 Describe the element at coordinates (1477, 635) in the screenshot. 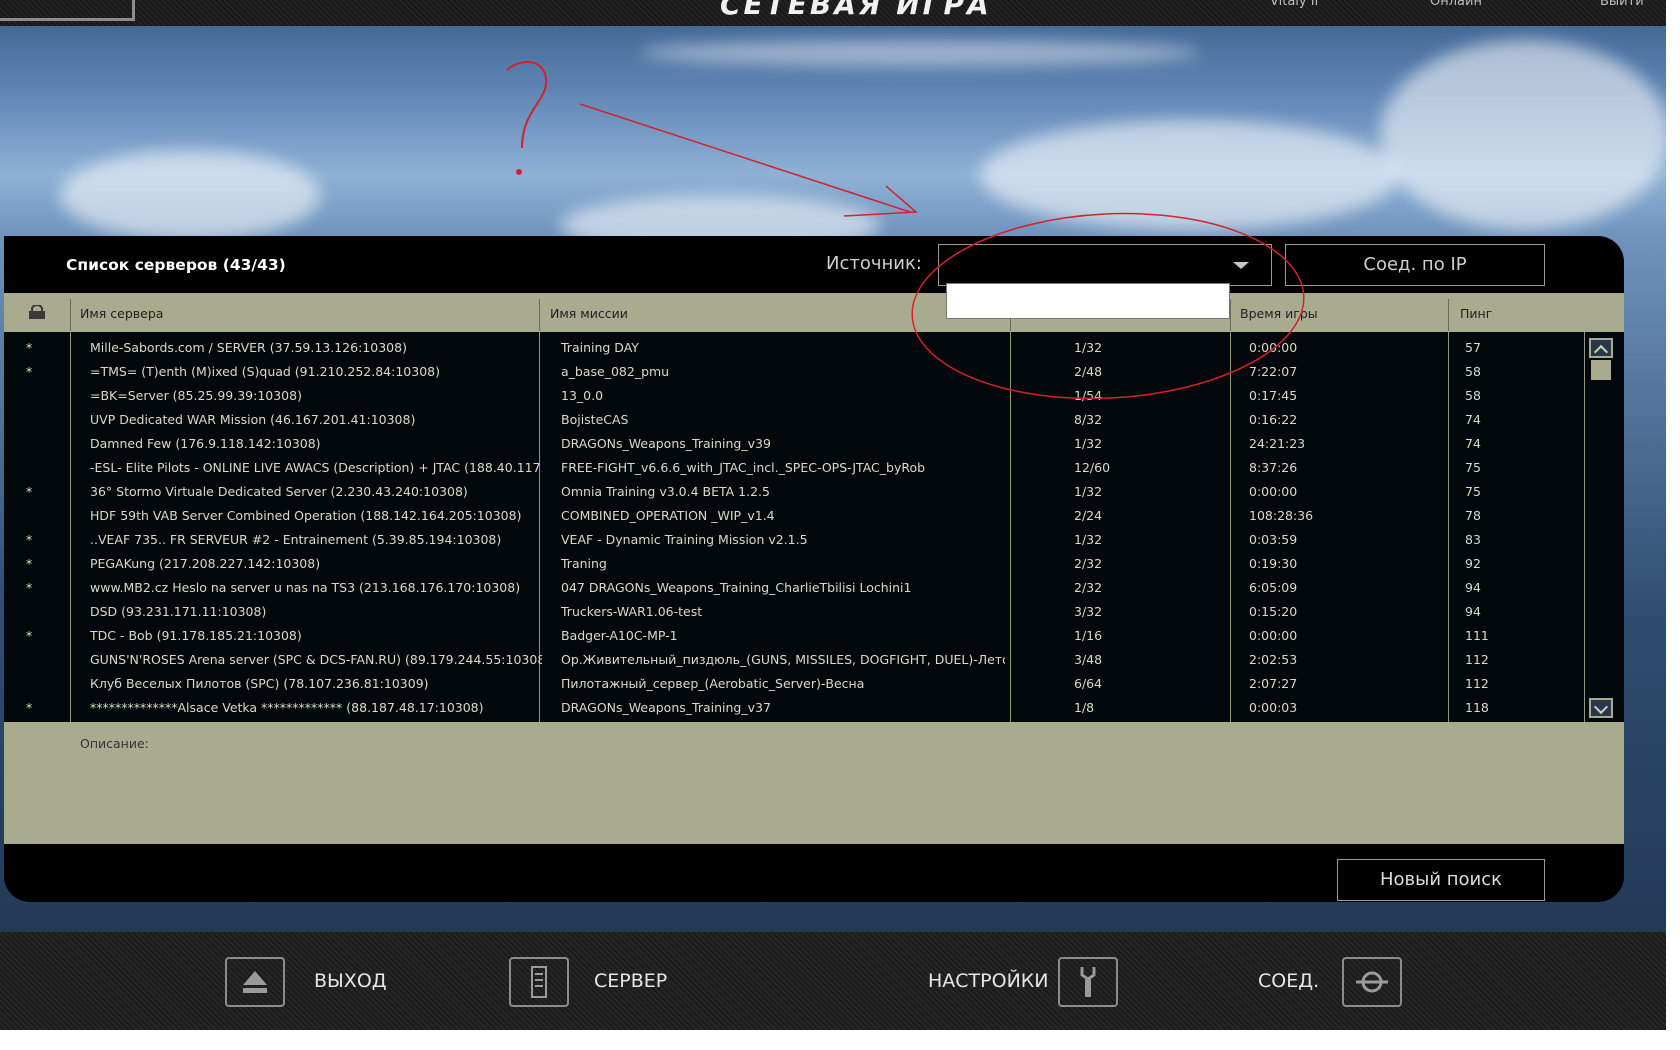

I see `ping-cell: 111` at that location.